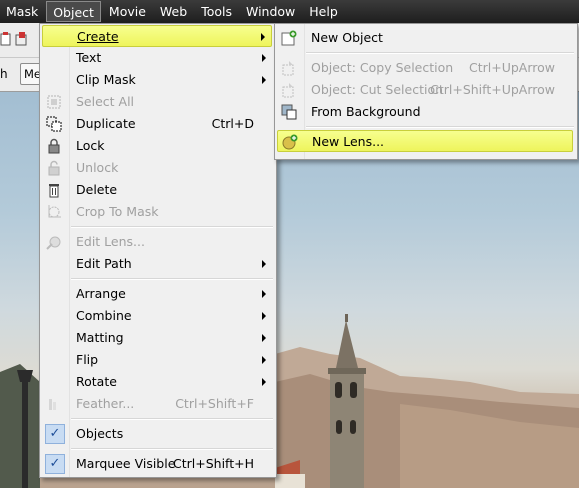 The image size is (579, 488). I want to click on menu-item-from-background: From Background, so click(425, 112).